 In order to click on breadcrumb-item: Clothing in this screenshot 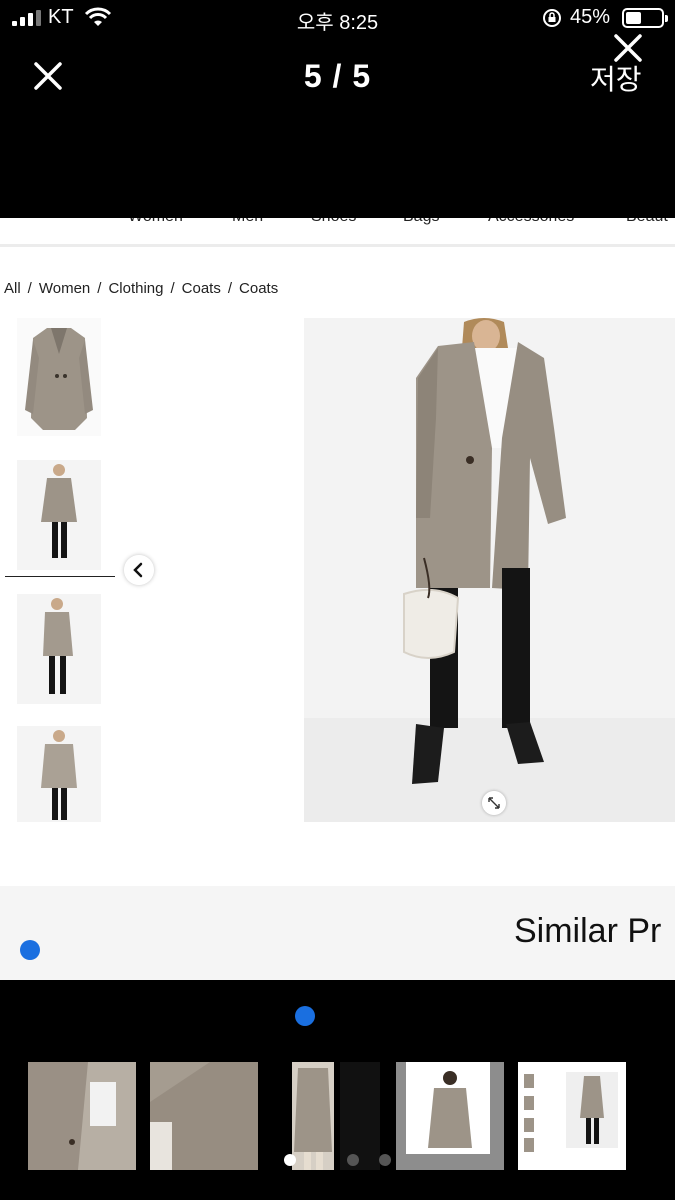, I will do `click(135, 288)`.